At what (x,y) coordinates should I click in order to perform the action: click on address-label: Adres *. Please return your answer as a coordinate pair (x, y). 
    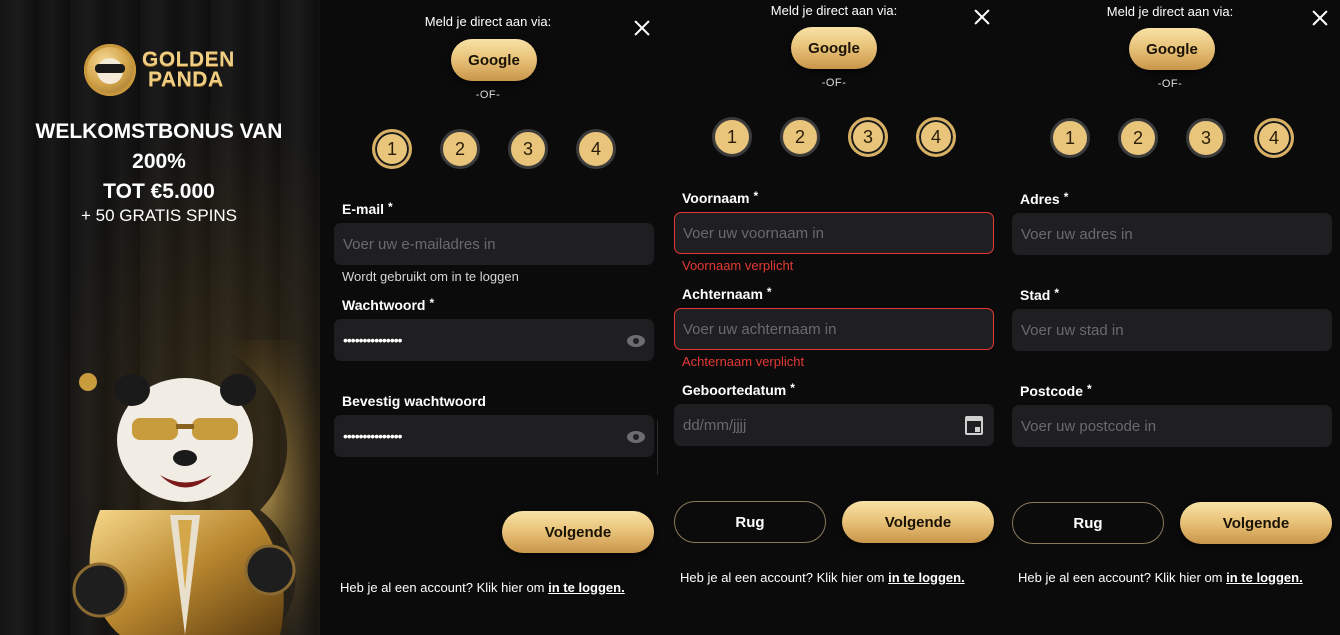
    Looking at the image, I should click on (1044, 198).